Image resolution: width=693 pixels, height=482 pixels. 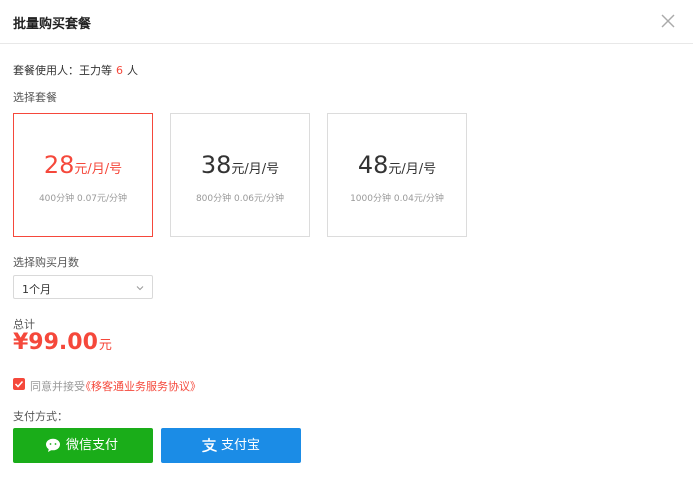 What do you see at coordinates (46, 262) in the screenshot?
I see `months-label: 选择购买月数` at bounding box center [46, 262].